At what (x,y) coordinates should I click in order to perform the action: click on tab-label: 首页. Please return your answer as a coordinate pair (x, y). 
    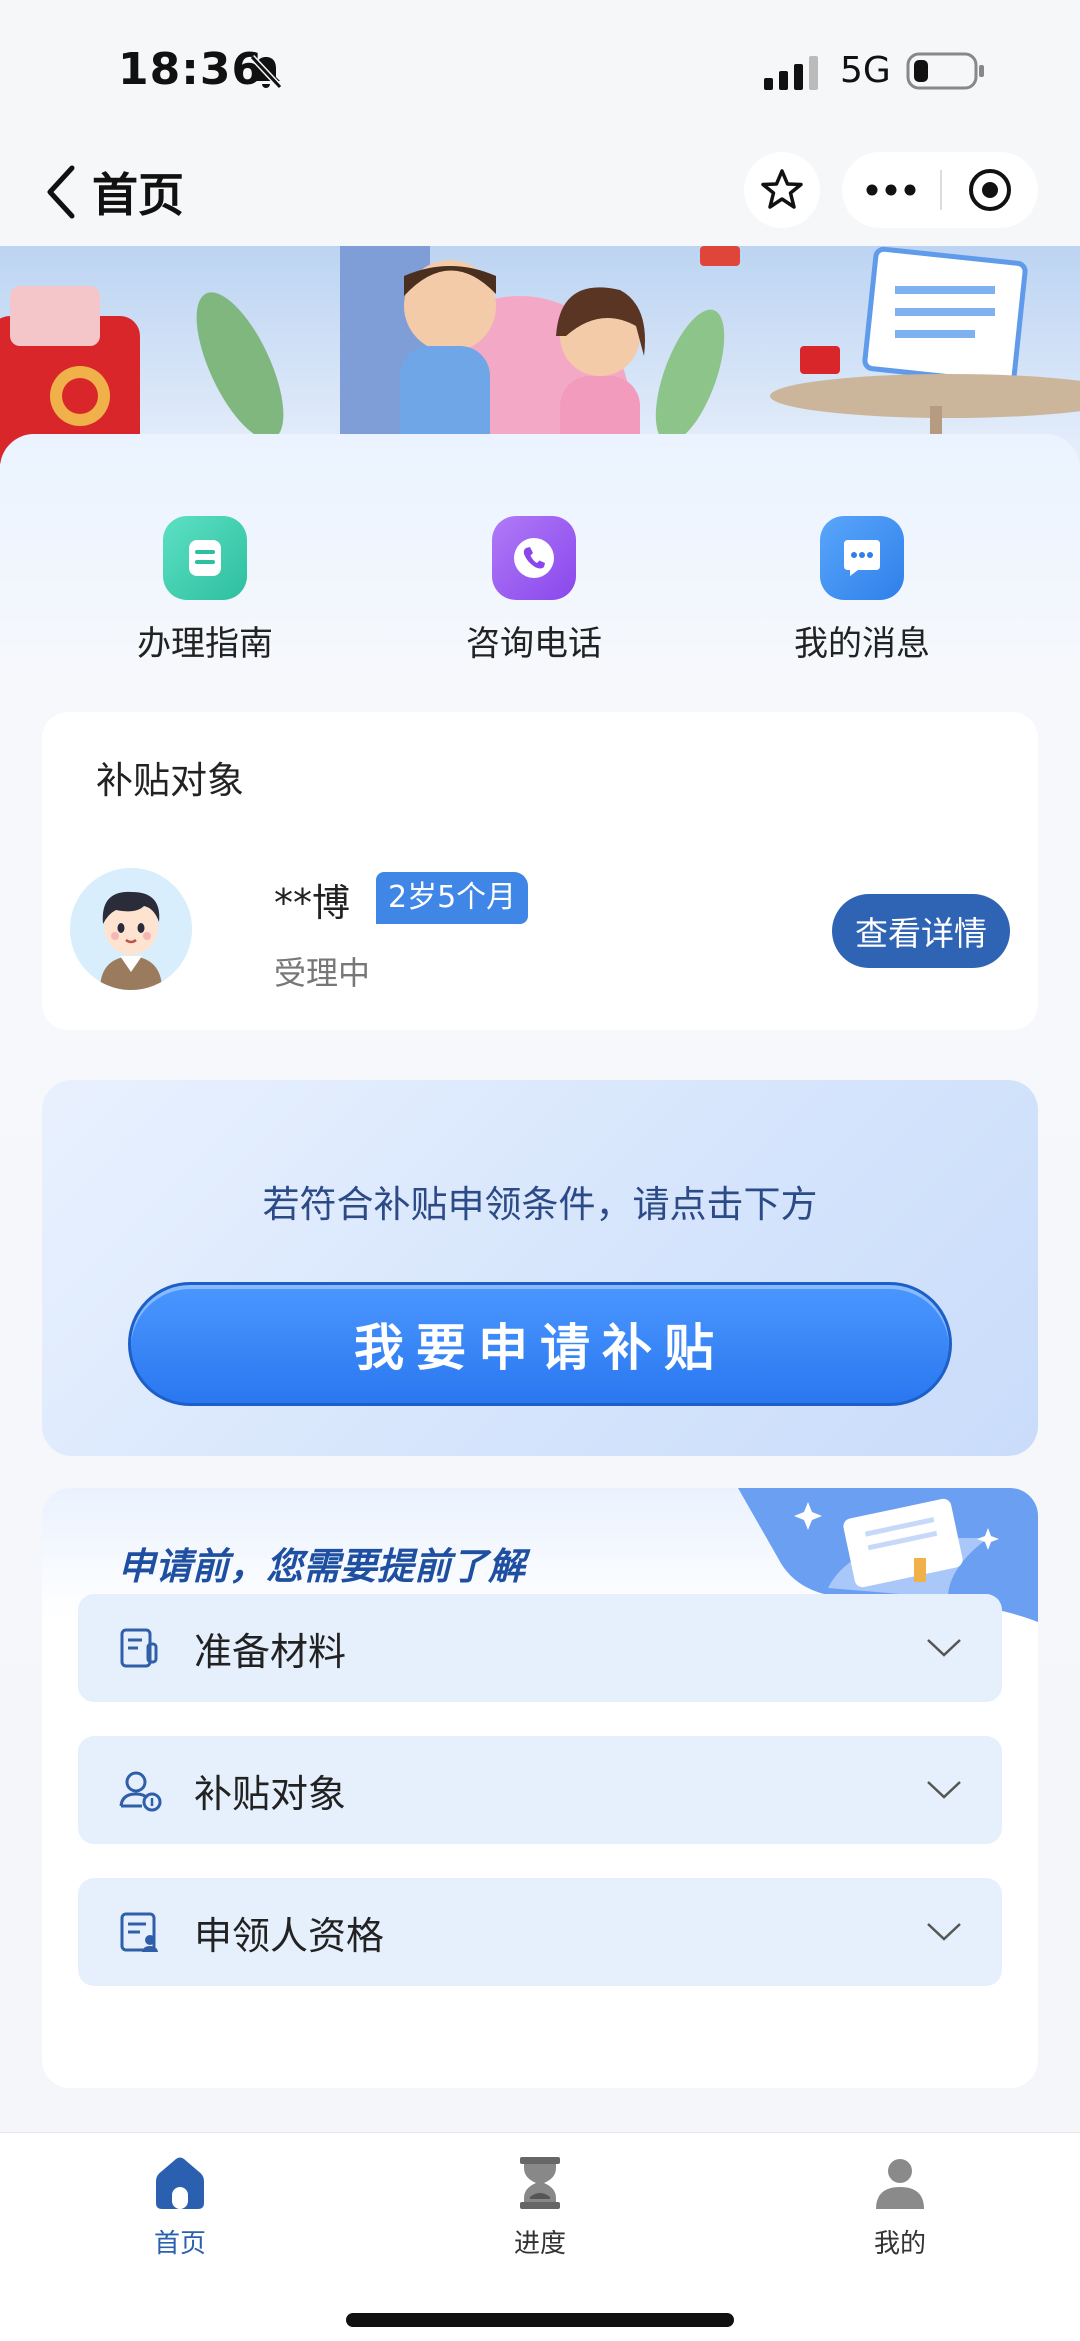
    Looking at the image, I should click on (179, 2244).